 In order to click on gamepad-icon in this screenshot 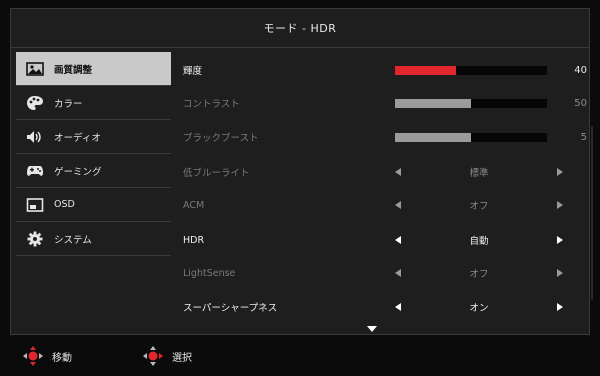, I will do `click(35, 171)`.